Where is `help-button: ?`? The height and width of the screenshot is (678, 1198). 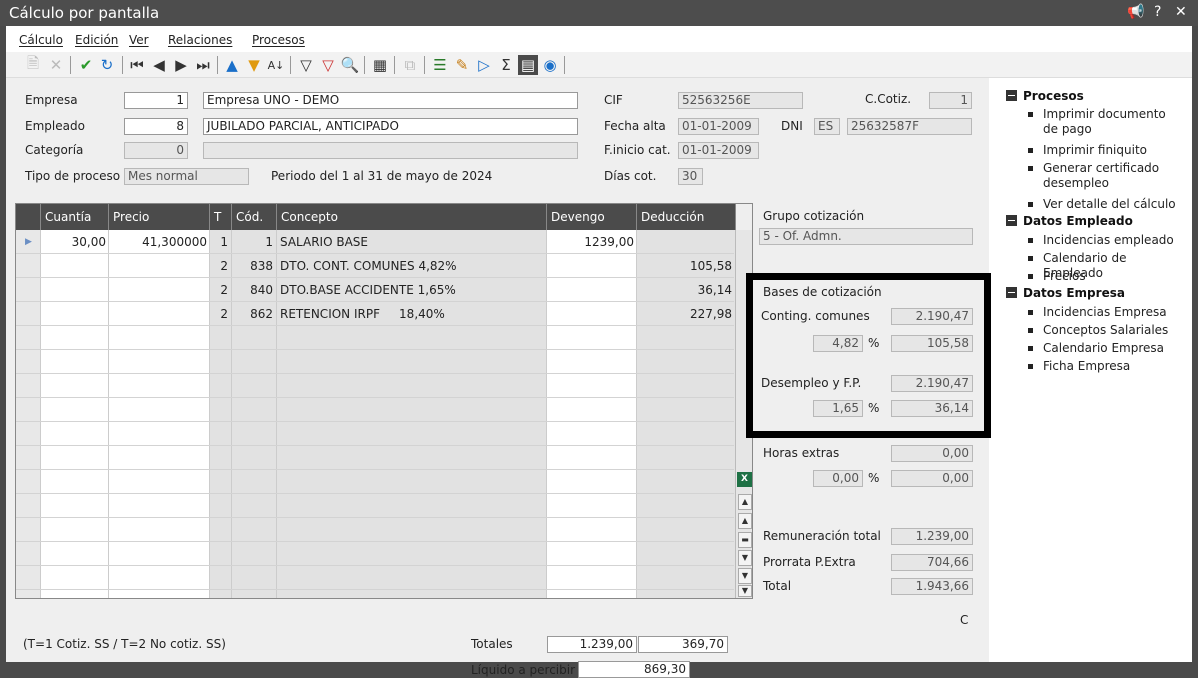 help-button: ? is located at coordinates (1157, 12).